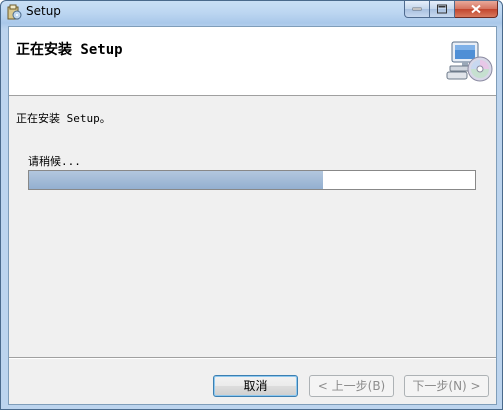  Describe the element at coordinates (69, 50) in the screenshot. I see `page-title: 正在安装 Setup` at that location.